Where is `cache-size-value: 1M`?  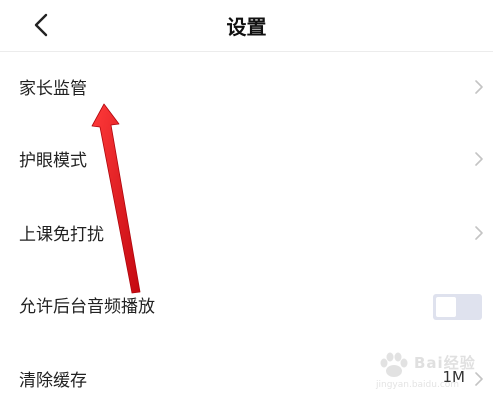 cache-size-value: 1M is located at coordinates (454, 377).